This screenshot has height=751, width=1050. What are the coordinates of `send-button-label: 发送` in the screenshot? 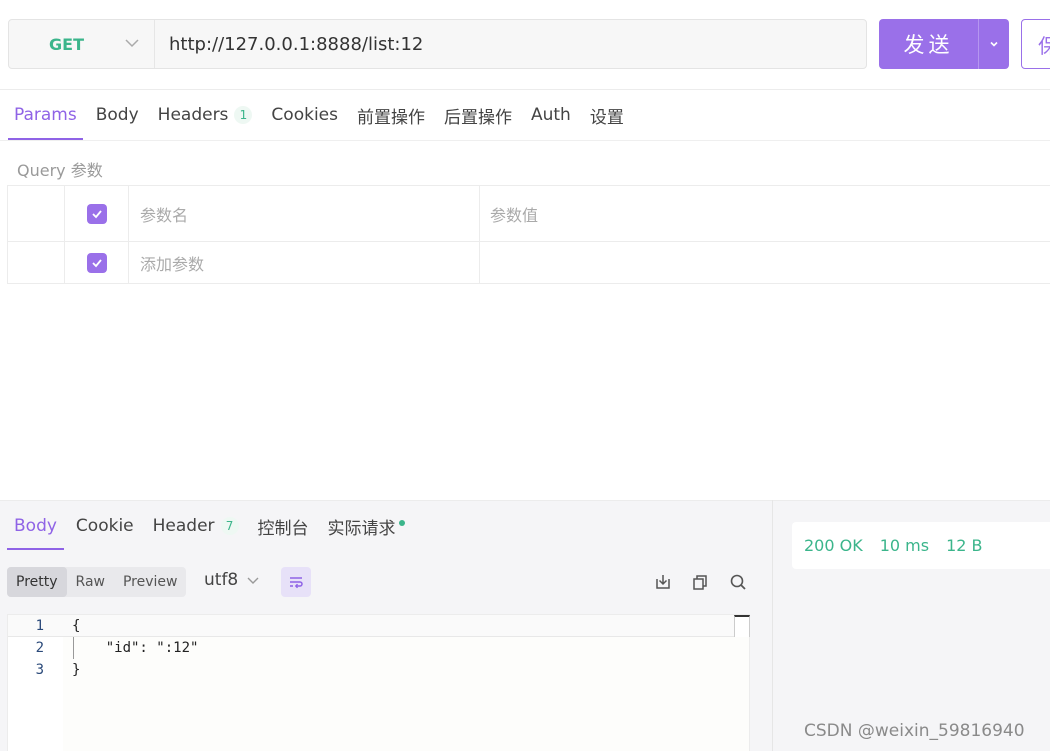 It's located at (928, 45).